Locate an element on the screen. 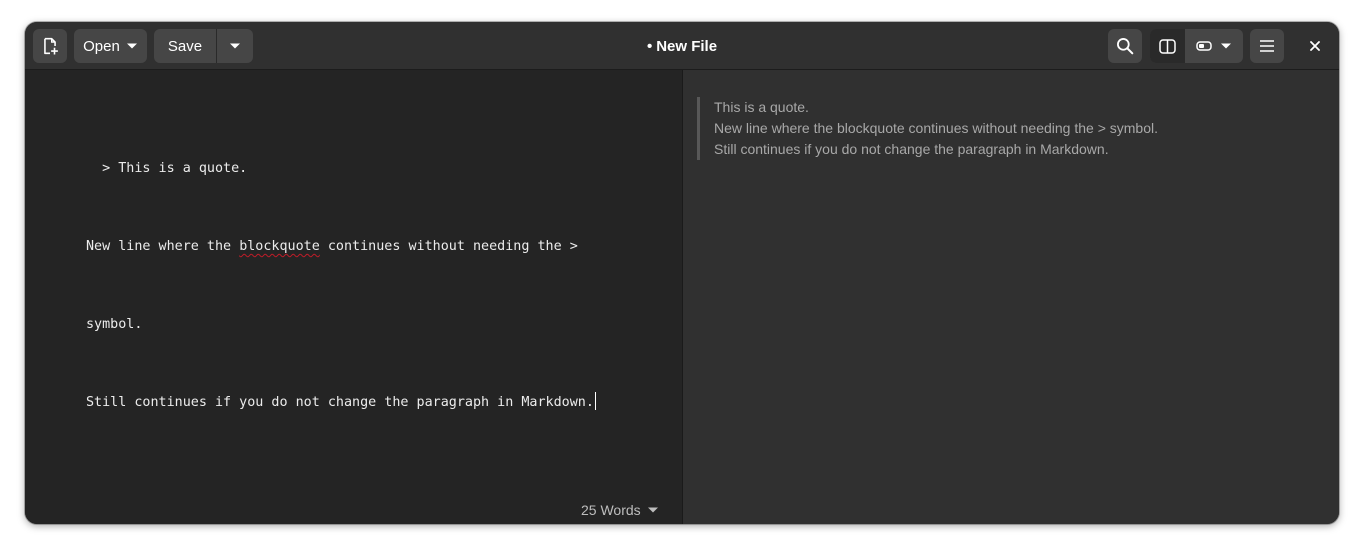 The image size is (1364, 552). save-options-button is located at coordinates (235, 46).